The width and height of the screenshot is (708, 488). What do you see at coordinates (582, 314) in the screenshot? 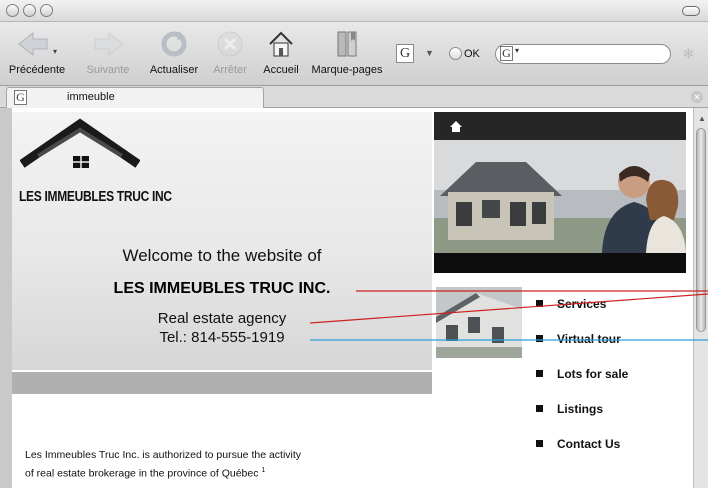
I see `menu-item-services: Services` at bounding box center [582, 314].